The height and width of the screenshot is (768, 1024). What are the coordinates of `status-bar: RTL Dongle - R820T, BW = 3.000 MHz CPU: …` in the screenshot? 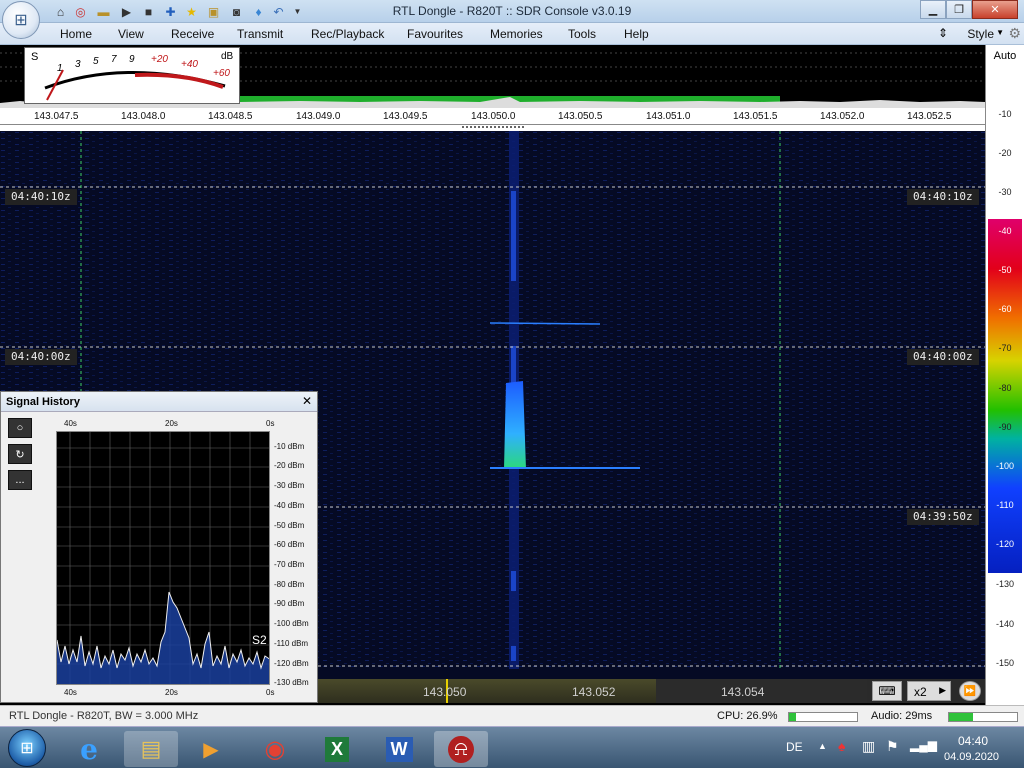 It's located at (512, 715).